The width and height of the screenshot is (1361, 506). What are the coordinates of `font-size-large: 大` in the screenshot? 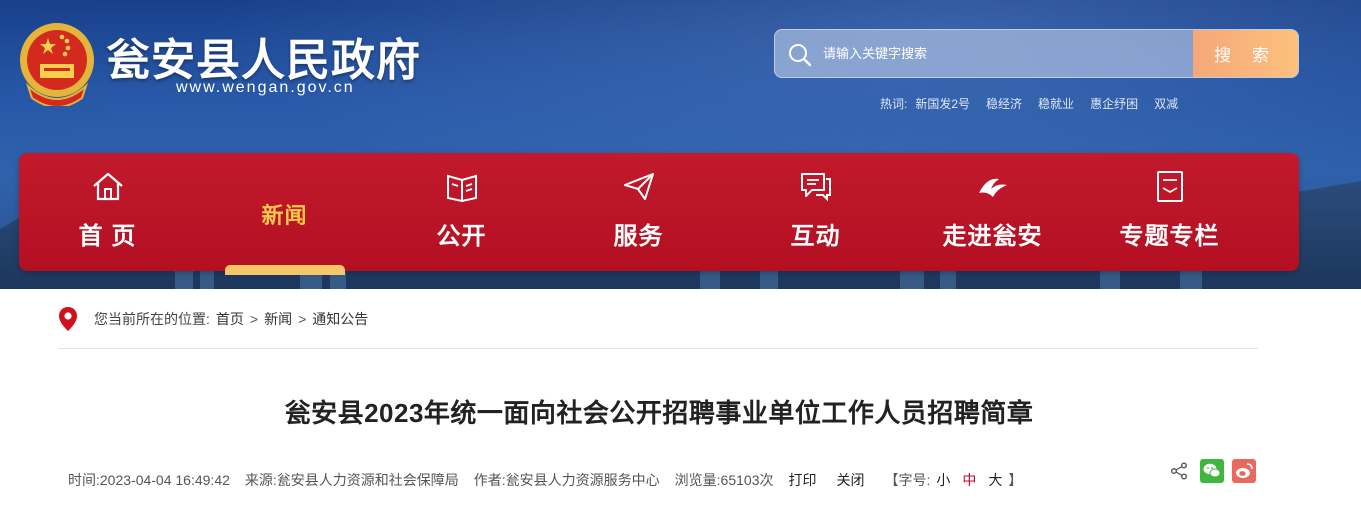 It's located at (995, 480).